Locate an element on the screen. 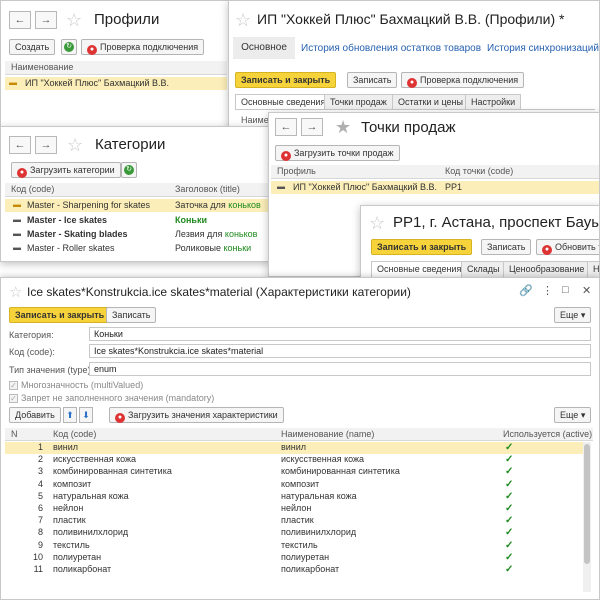  tab-sale-points: Точки продаж is located at coordinates (358, 102).